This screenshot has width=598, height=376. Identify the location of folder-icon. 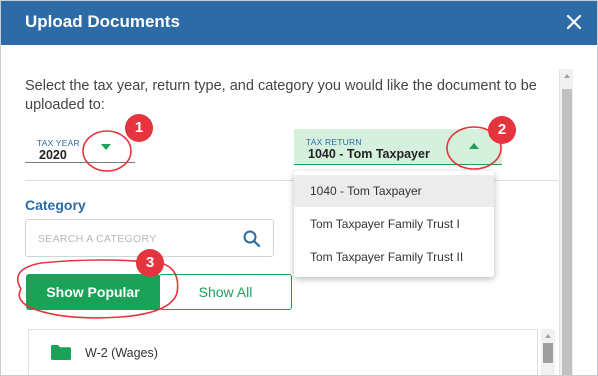
(61, 352).